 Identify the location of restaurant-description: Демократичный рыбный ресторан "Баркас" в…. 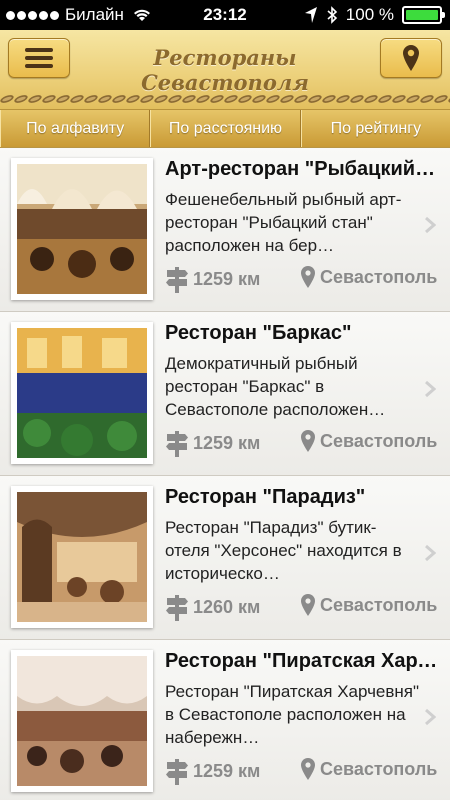
(275, 386).